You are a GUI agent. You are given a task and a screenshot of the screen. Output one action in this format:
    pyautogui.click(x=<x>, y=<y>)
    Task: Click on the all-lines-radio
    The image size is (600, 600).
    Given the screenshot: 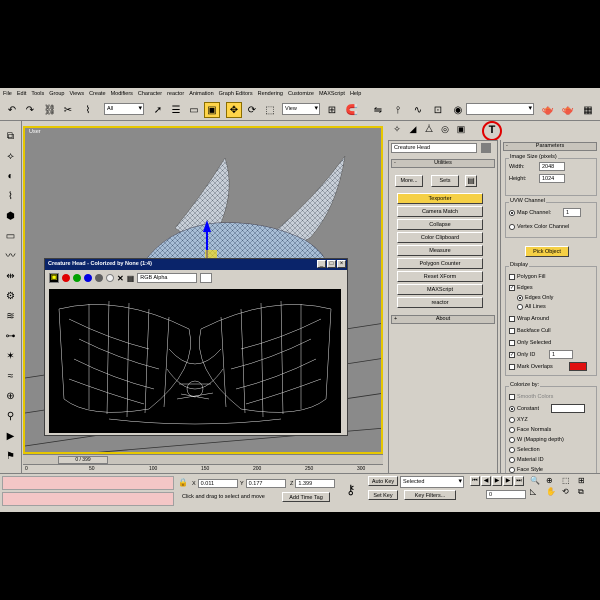 What is the action you would take?
    pyautogui.click(x=520, y=307)
    